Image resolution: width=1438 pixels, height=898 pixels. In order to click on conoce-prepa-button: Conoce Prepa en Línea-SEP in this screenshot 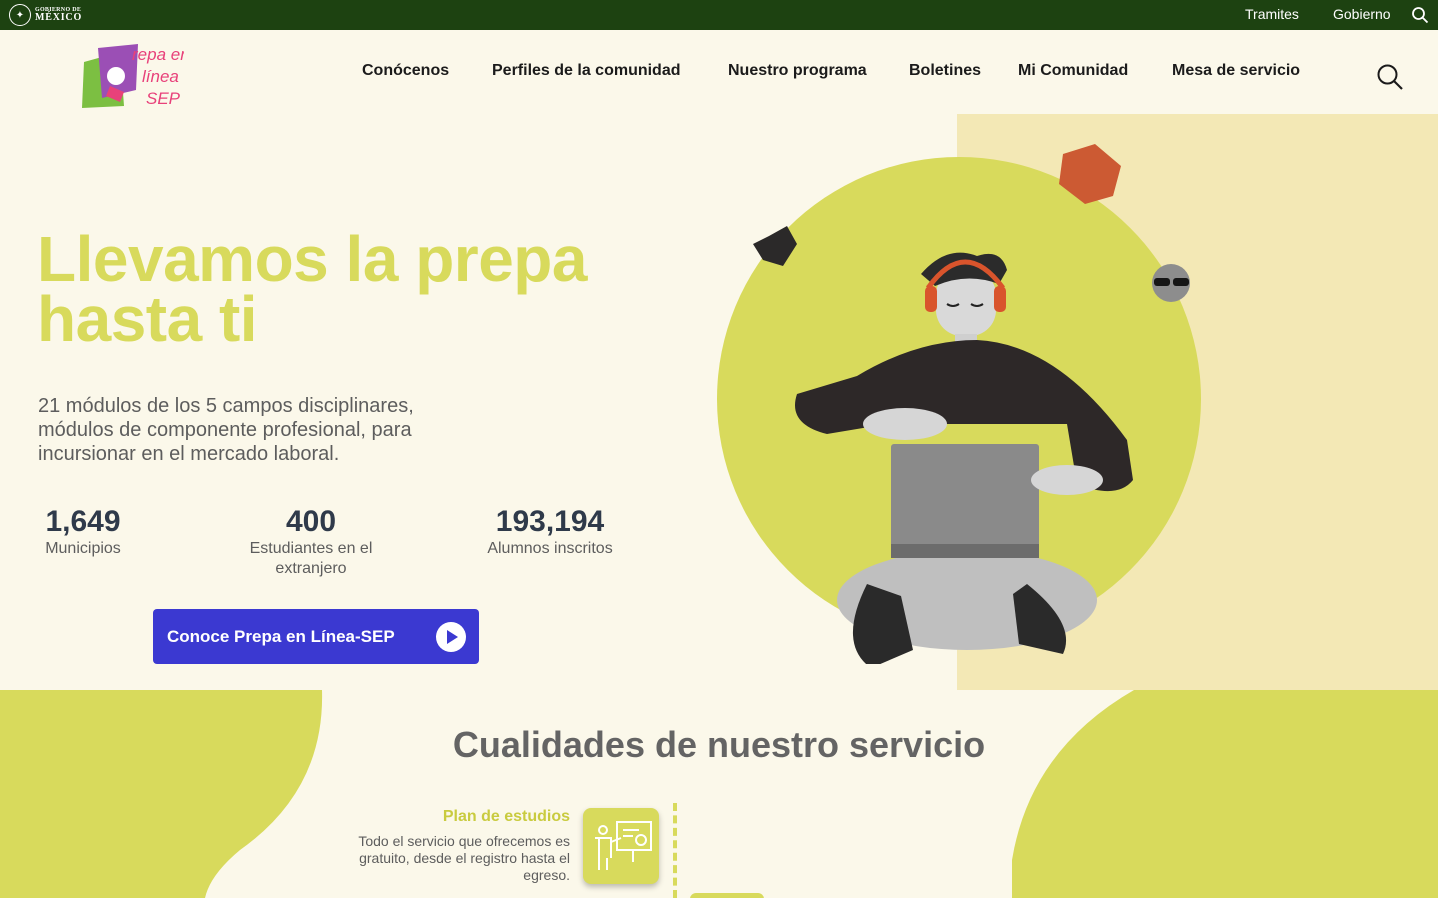, I will do `click(316, 636)`.